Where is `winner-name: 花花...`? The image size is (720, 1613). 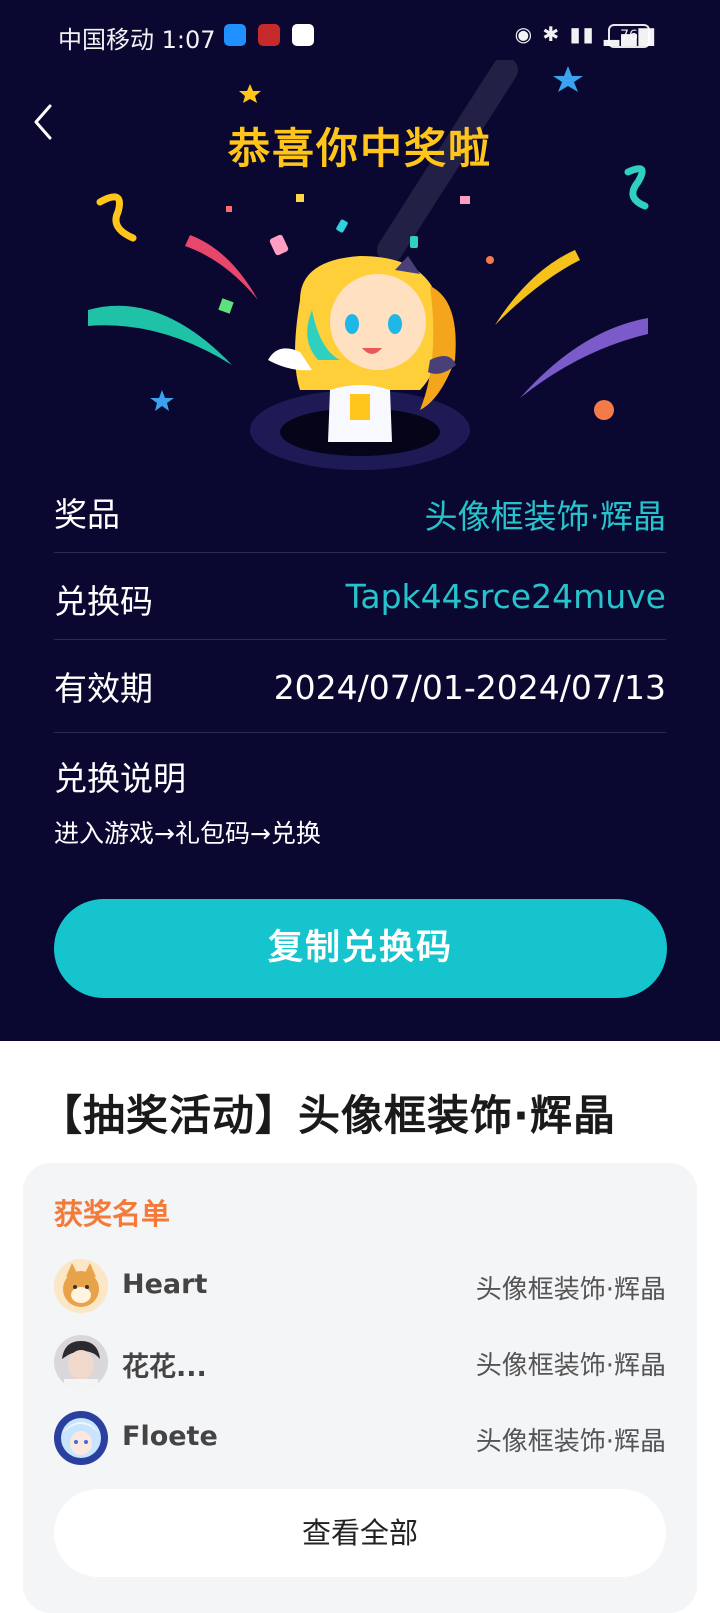 winner-name: 花花... is located at coordinates (164, 1367).